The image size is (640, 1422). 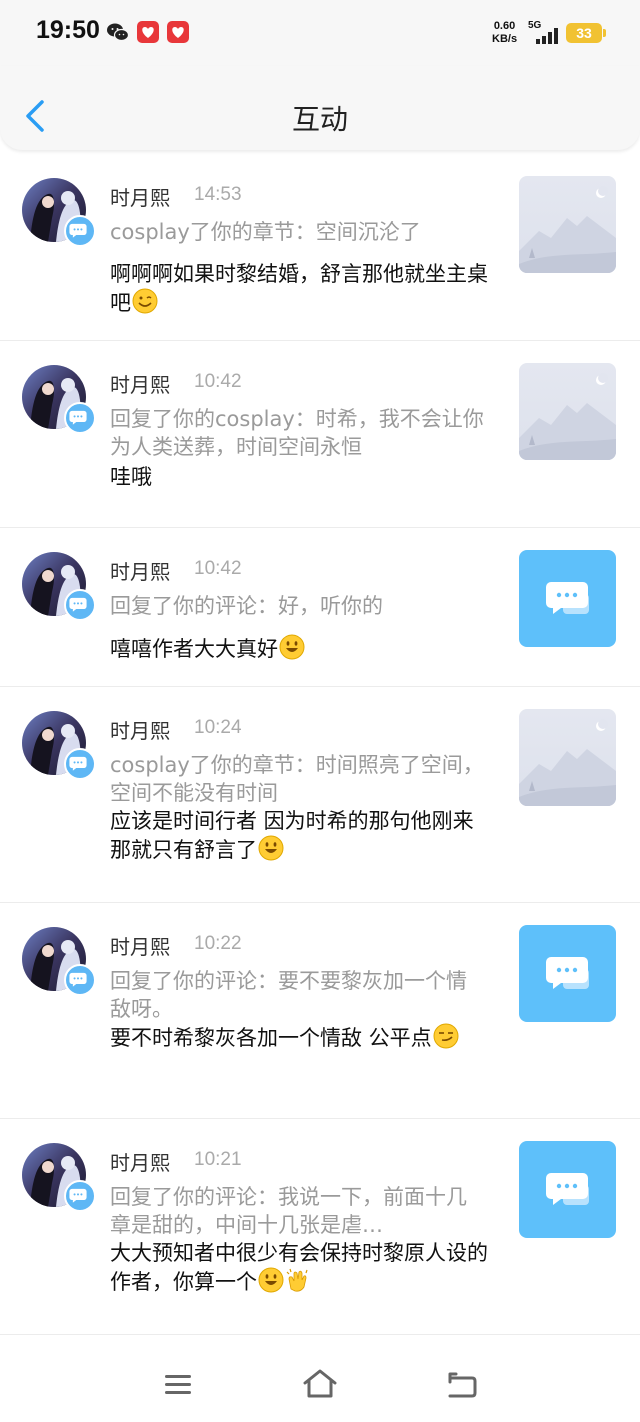 What do you see at coordinates (194, 649) in the screenshot?
I see `reply-text-content: 嘻嘻作者大大真好` at bounding box center [194, 649].